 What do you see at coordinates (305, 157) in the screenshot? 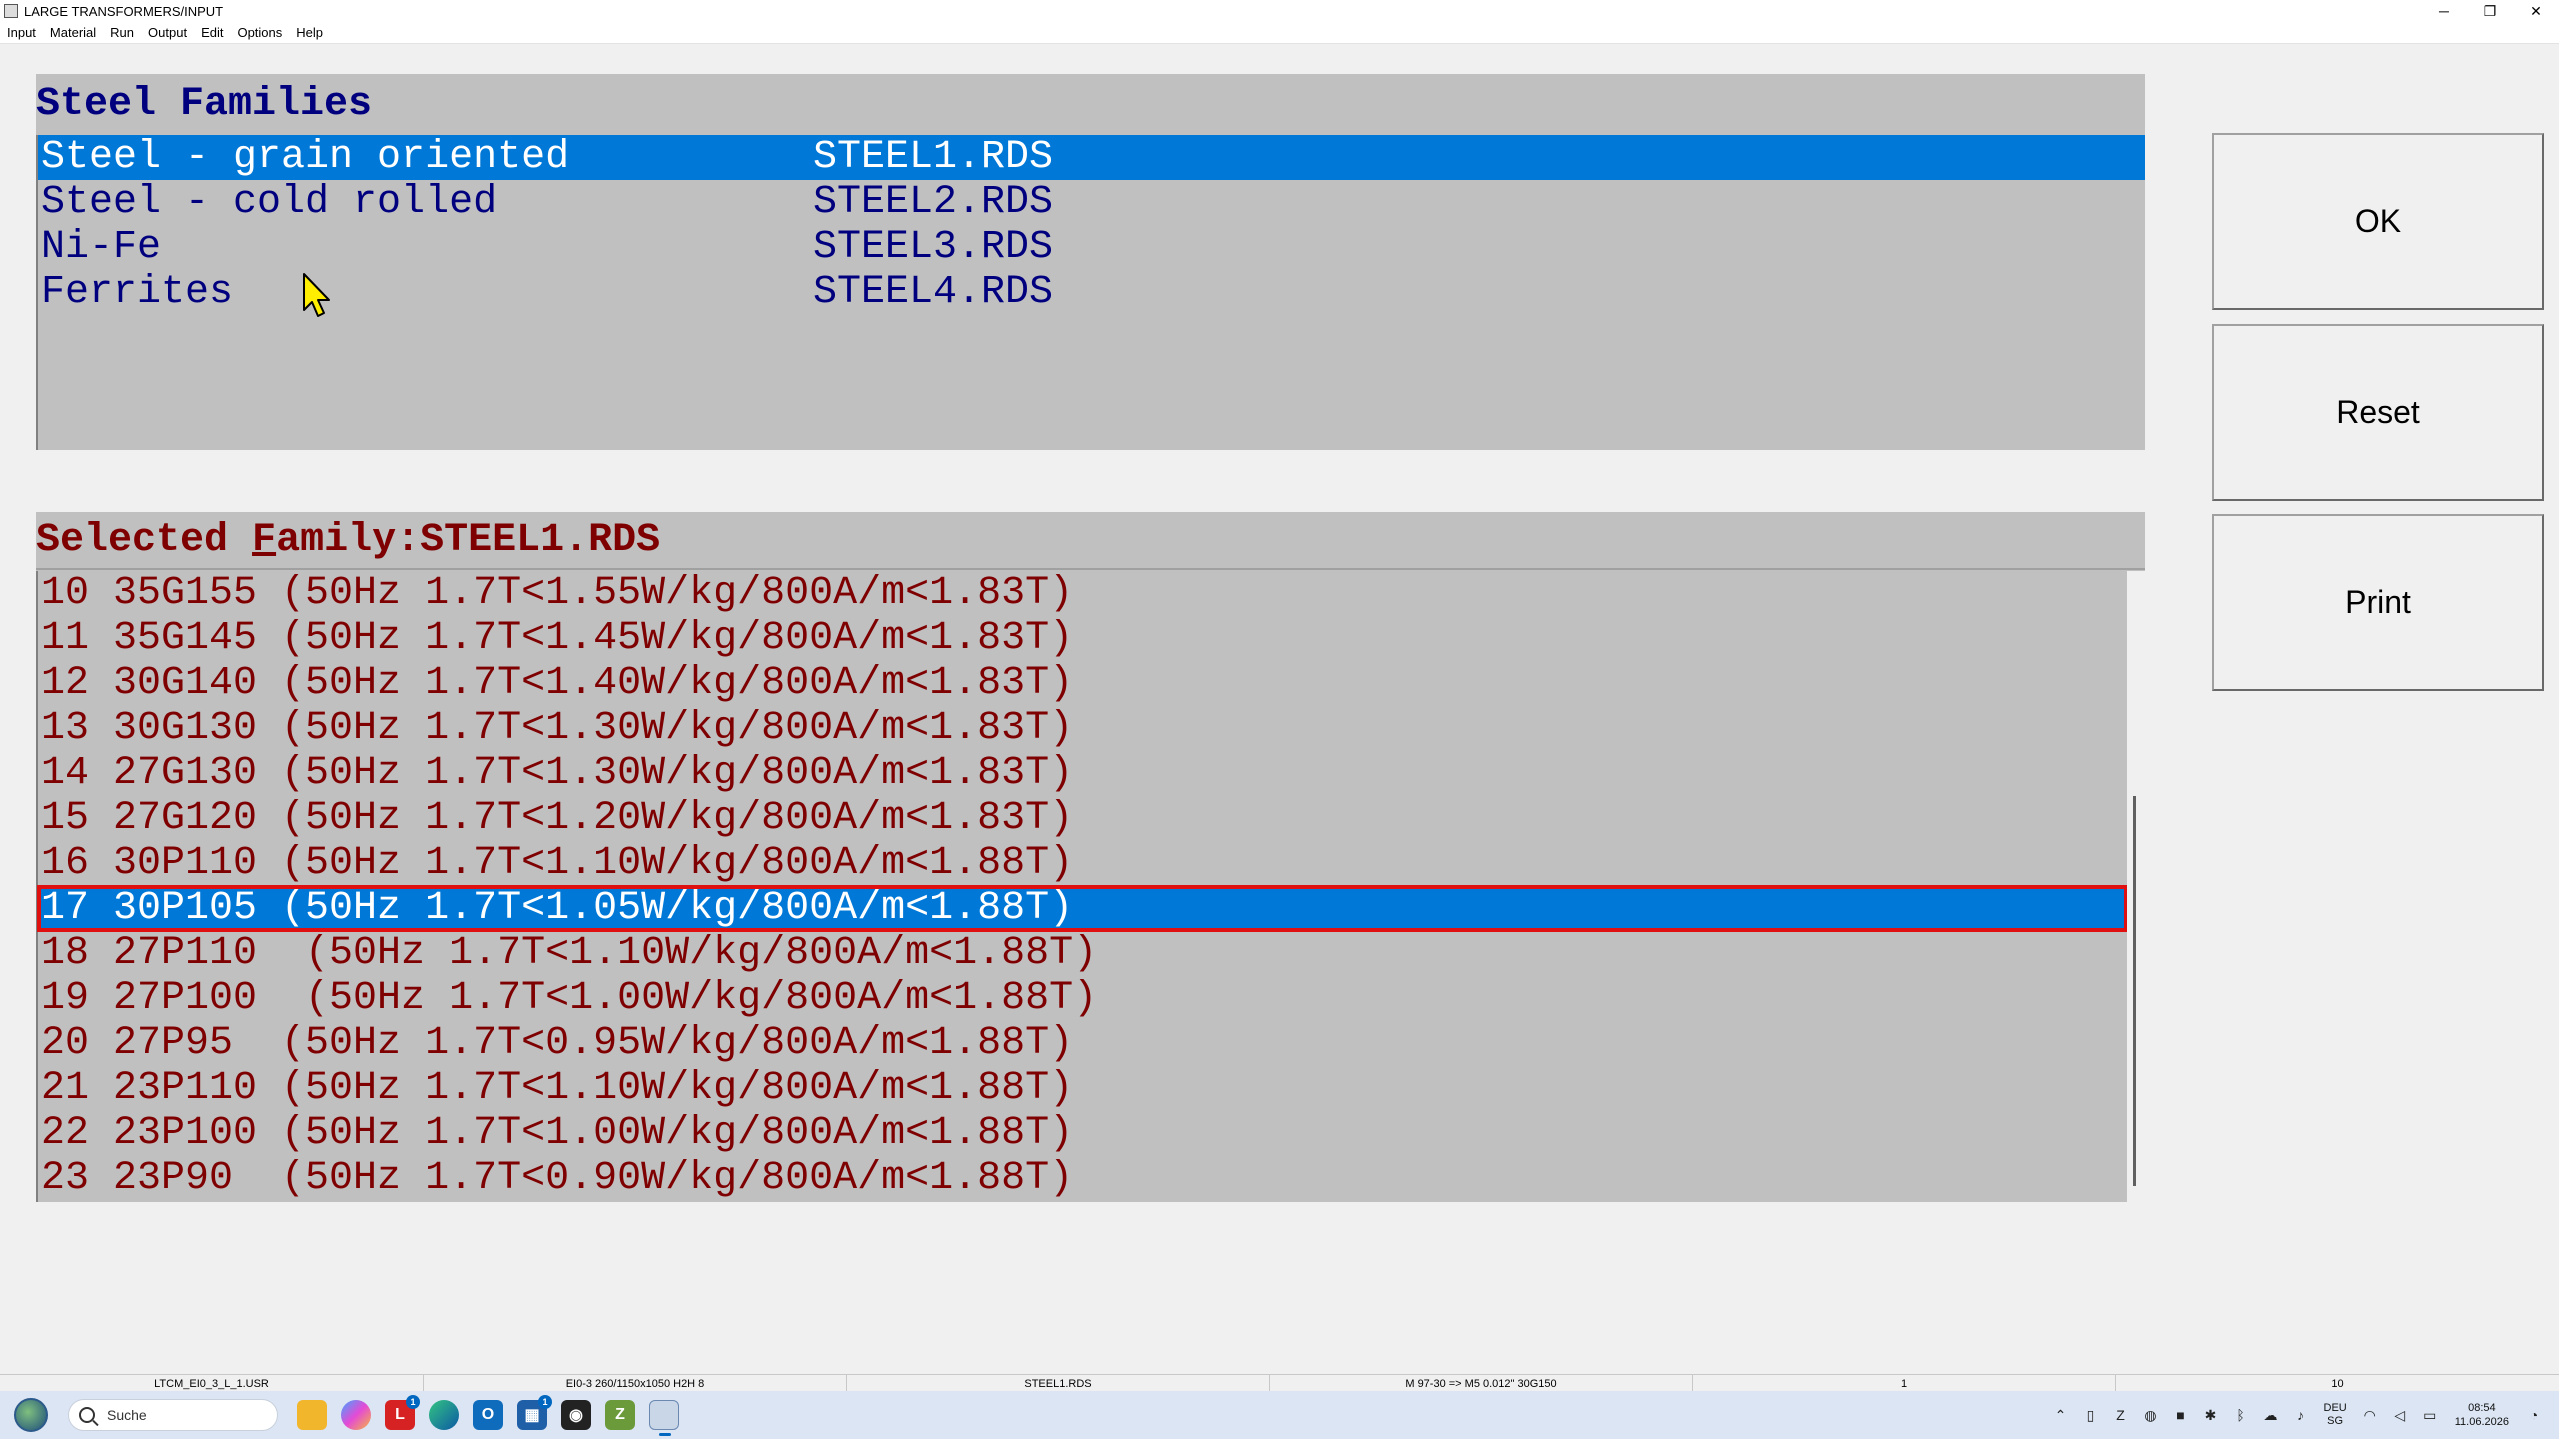
I see `family-name: Steel - grain oriented` at bounding box center [305, 157].